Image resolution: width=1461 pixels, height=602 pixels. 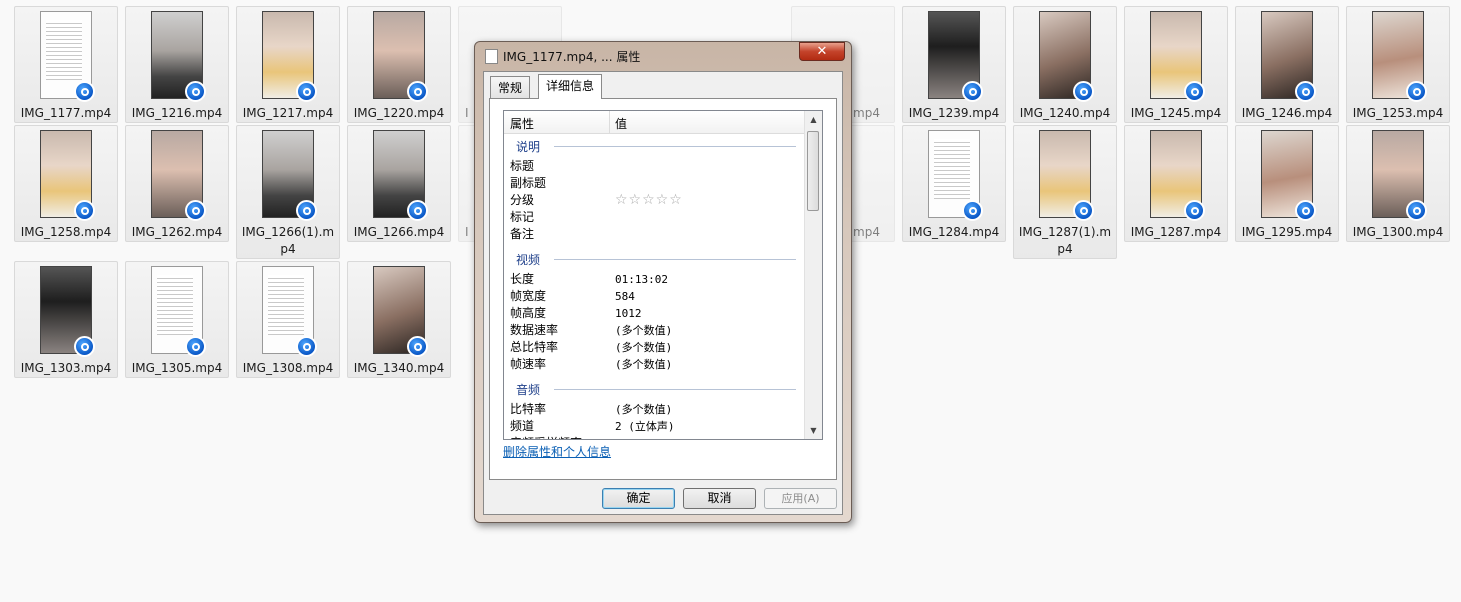 I want to click on remove-properties-link: 删除属性和个人信息, so click(x=557, y=451).